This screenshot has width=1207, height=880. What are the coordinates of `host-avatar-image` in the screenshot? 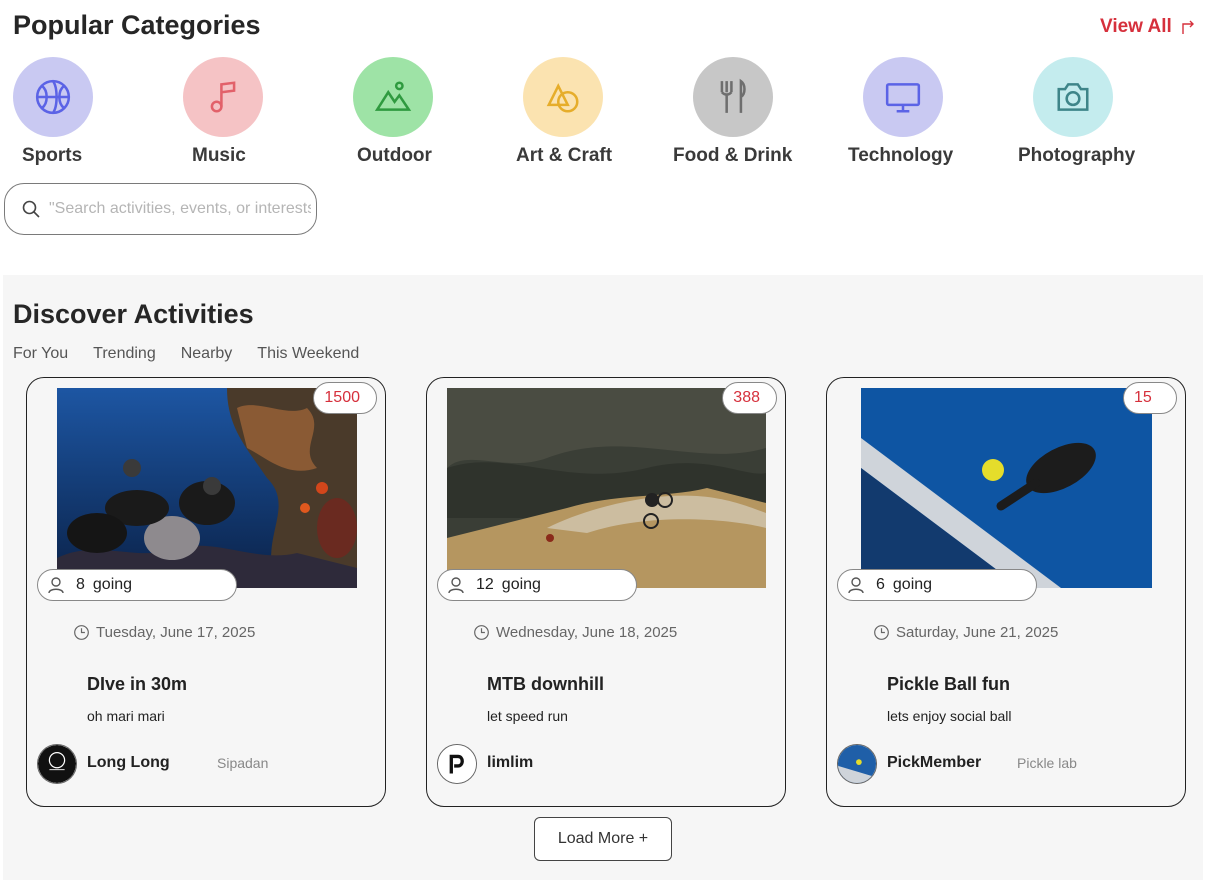 It's located at (857, 764).